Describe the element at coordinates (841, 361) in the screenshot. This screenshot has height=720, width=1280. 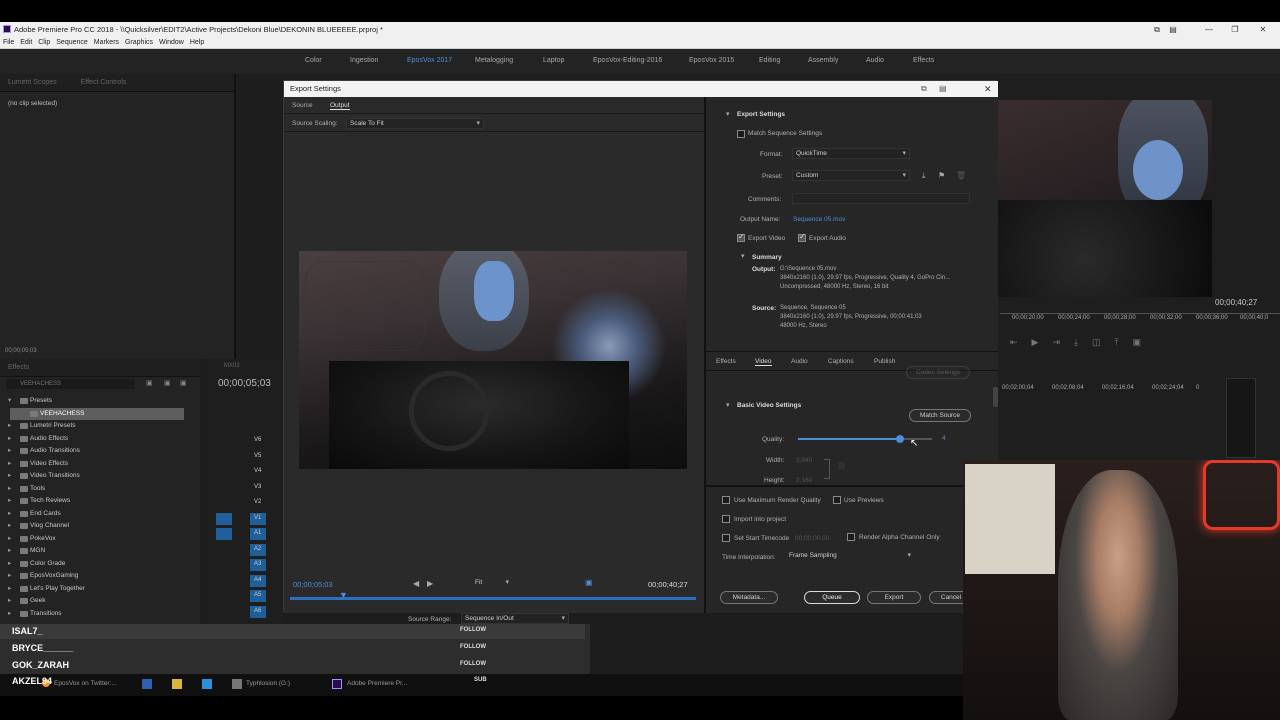
I see `tab-captions: Captions` at that location.